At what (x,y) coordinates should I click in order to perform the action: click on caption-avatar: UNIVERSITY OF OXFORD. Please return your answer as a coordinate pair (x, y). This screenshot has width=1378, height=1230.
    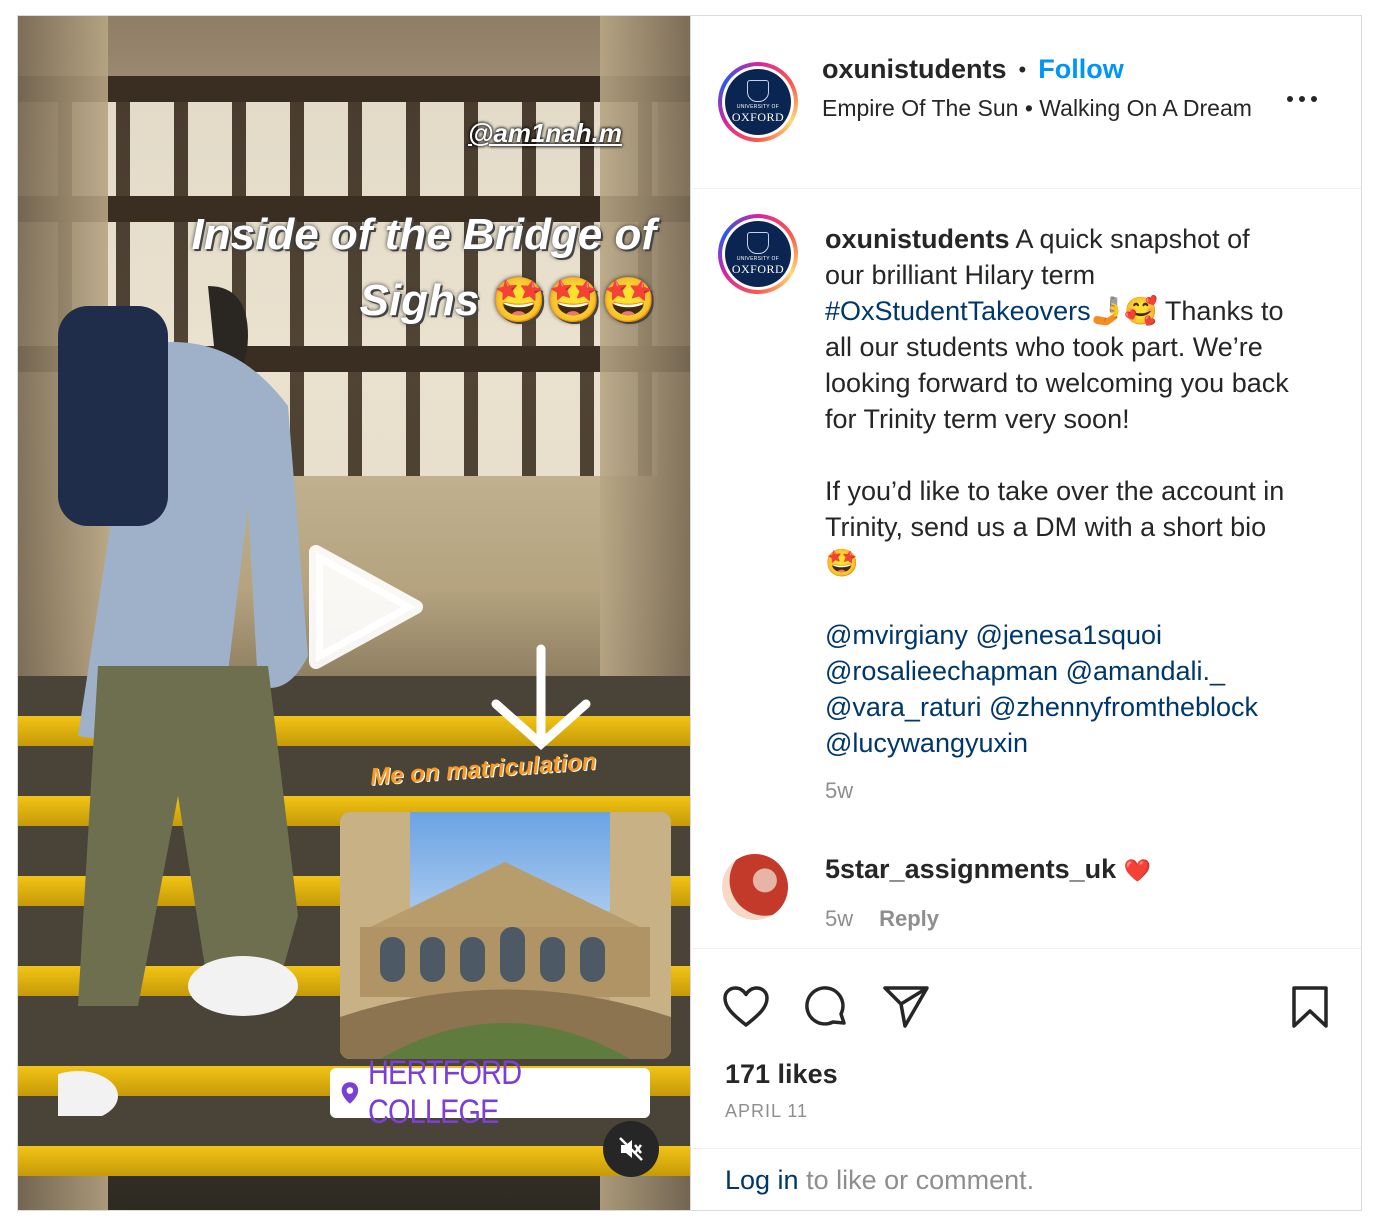
    Looking at the image, I should click on (758, 254).